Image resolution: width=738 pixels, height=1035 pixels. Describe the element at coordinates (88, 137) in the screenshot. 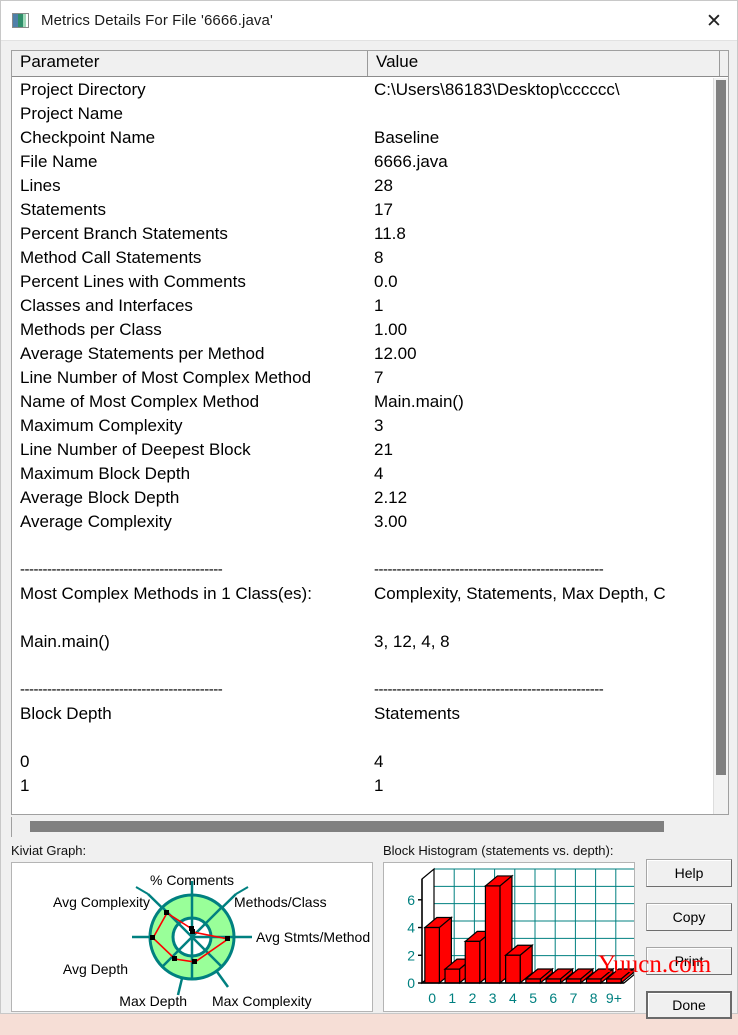

I see `table-cell-parameter: Checkpoint Name` at that location.